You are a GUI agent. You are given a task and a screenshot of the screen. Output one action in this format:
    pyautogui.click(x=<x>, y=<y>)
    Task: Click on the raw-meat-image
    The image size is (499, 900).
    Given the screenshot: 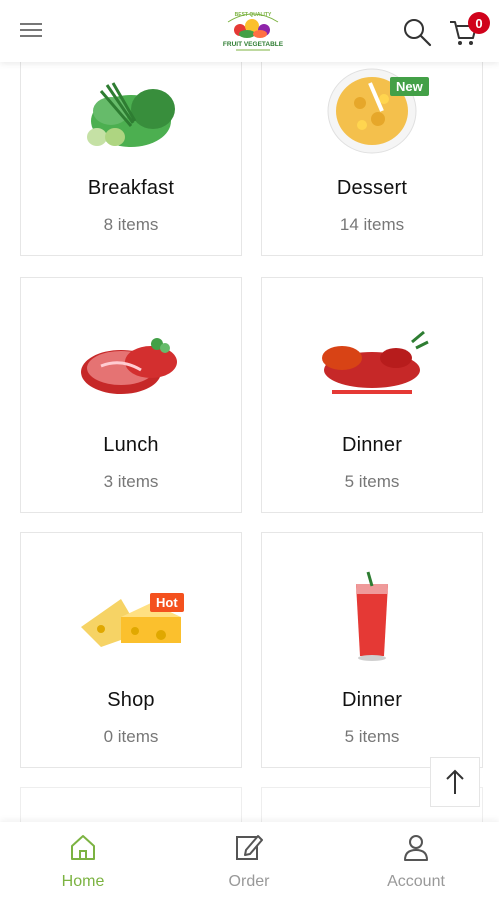 What is the action you would take?
    pyautogui.click(x=129, y=366)
    